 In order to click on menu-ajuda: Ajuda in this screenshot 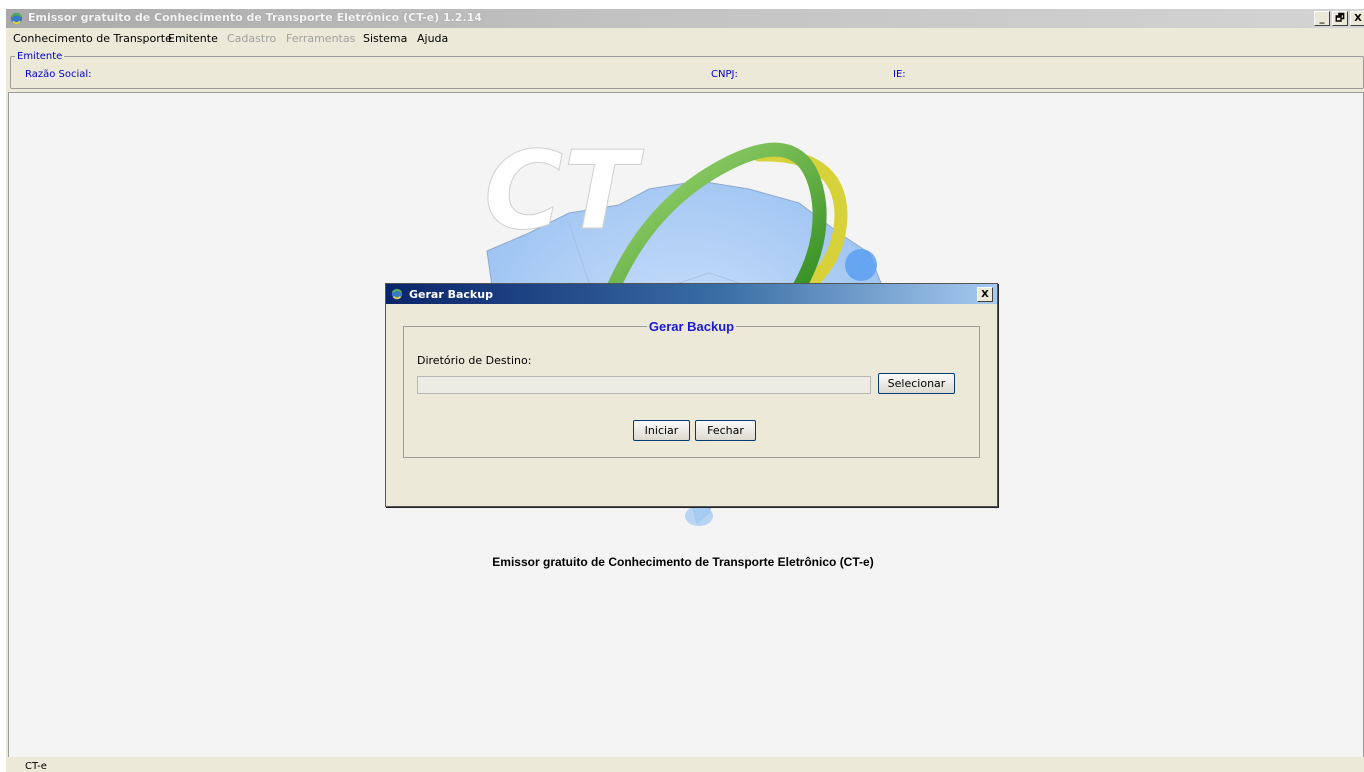, I will do `click(432, 38)`.